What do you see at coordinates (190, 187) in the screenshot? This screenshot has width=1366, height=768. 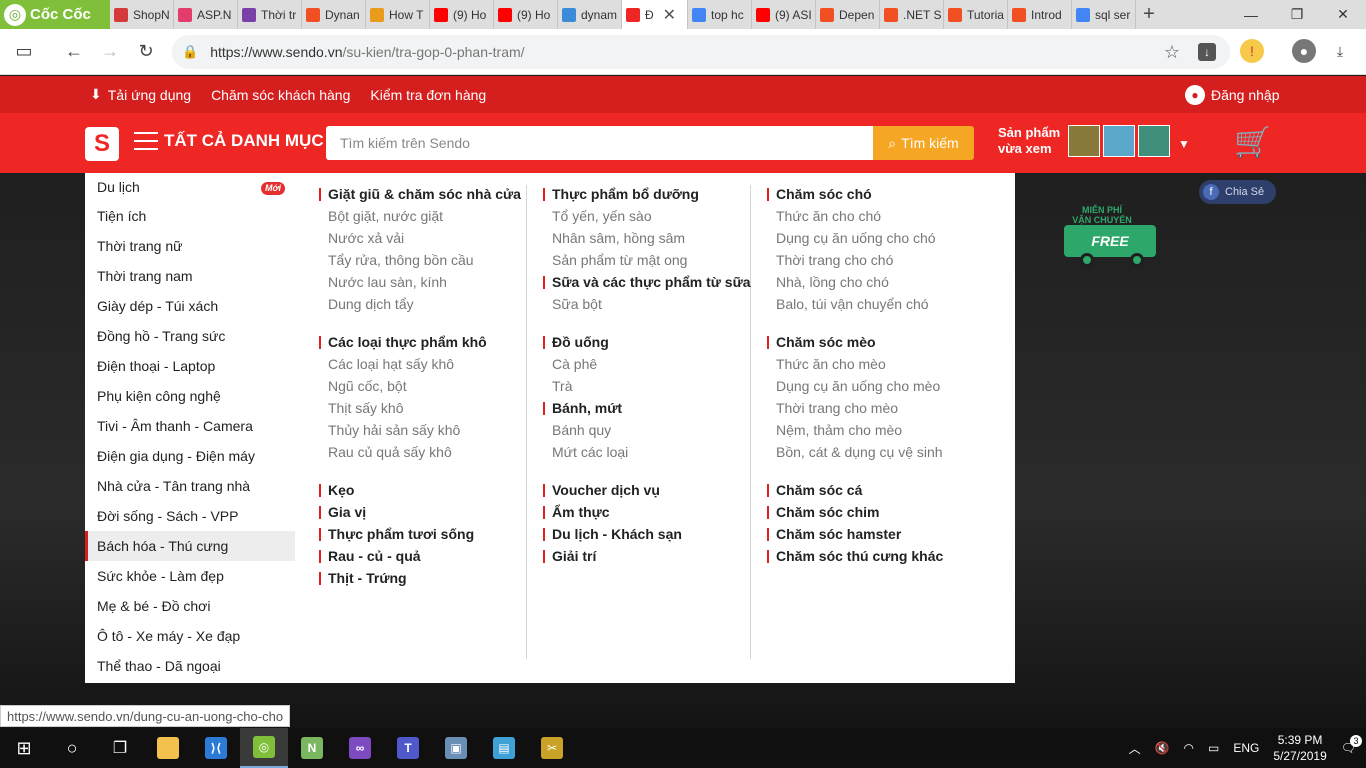 I see `category-item: Du lịch Mới` at bounding box center [190, 187].